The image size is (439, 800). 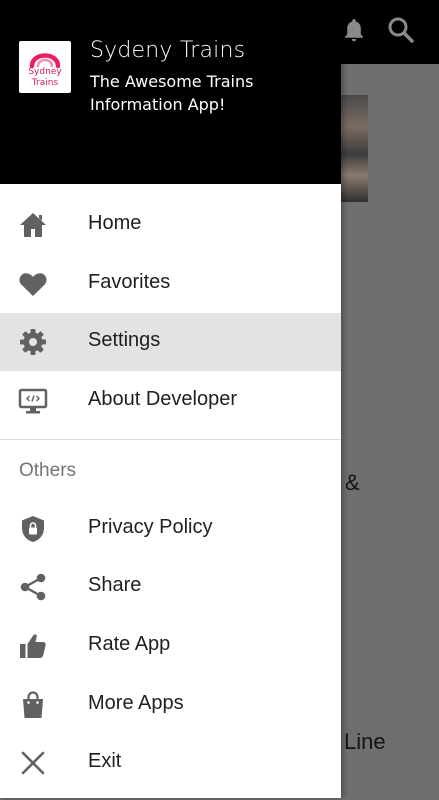 I want to click on app-subtitle: The Awesome Trains Information App!, so click(x=172, y=93).